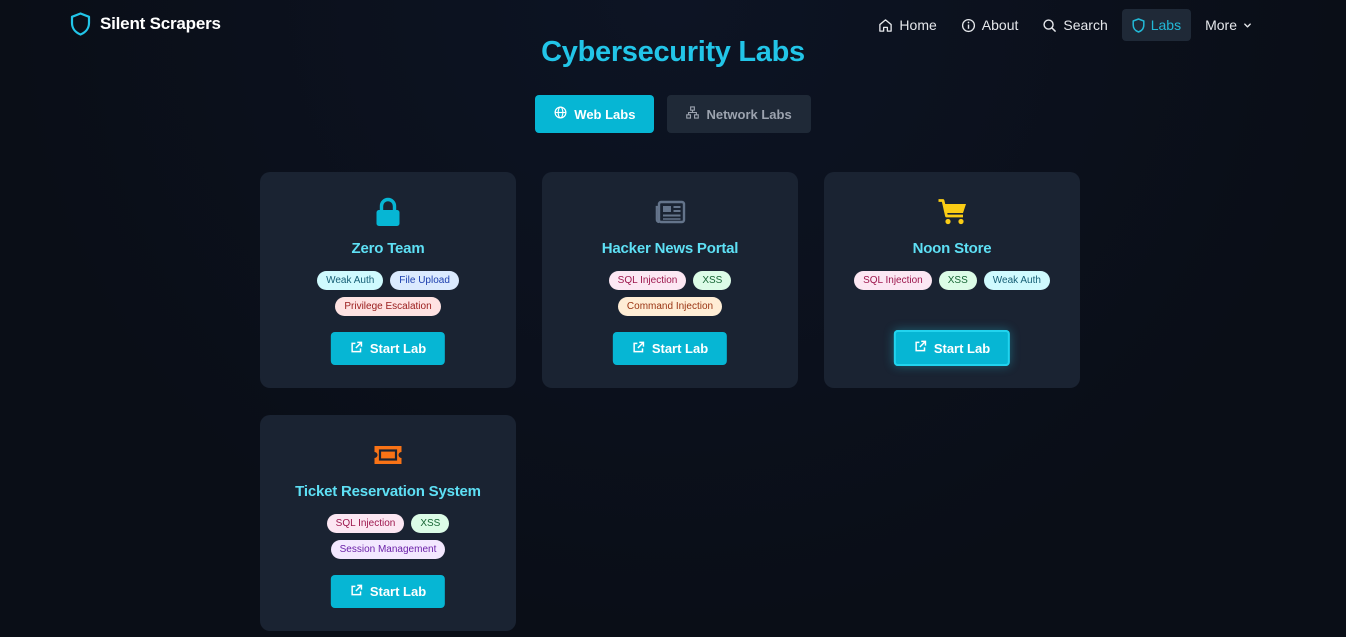  I want to click on lab-title: Hacker News Portal, so click(670, 248).